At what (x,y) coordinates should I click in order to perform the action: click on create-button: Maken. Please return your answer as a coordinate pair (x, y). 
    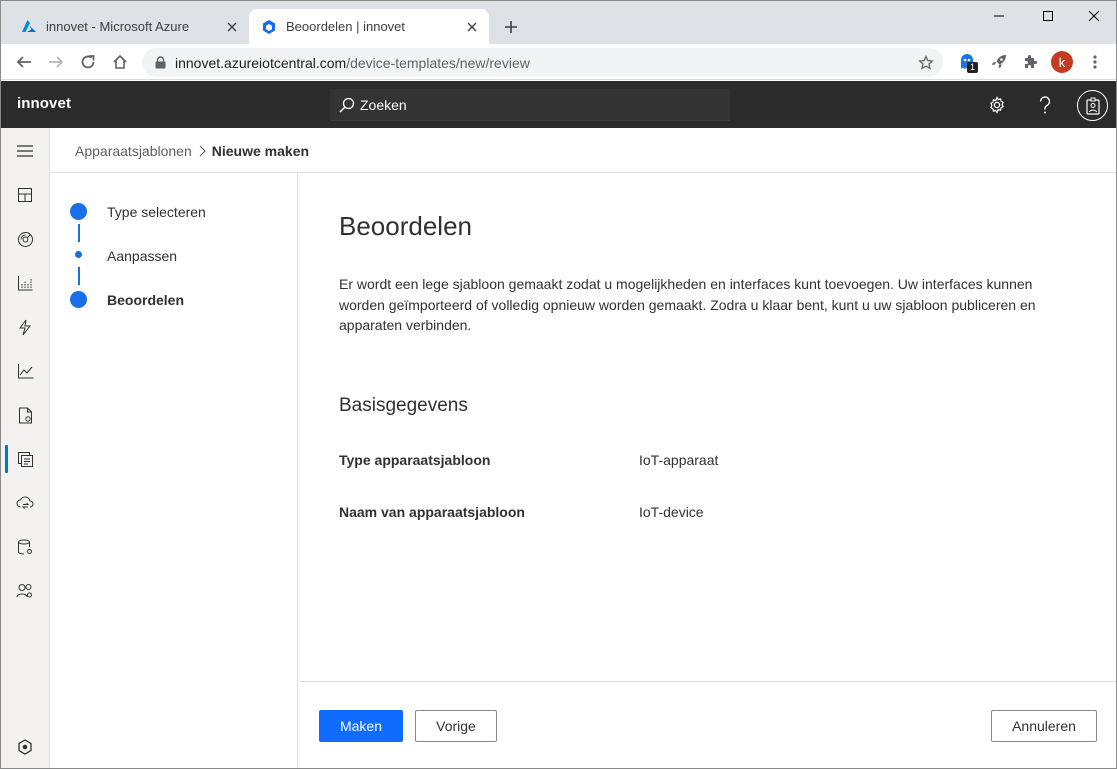
    Looking at the image, I should click on (361, 726).